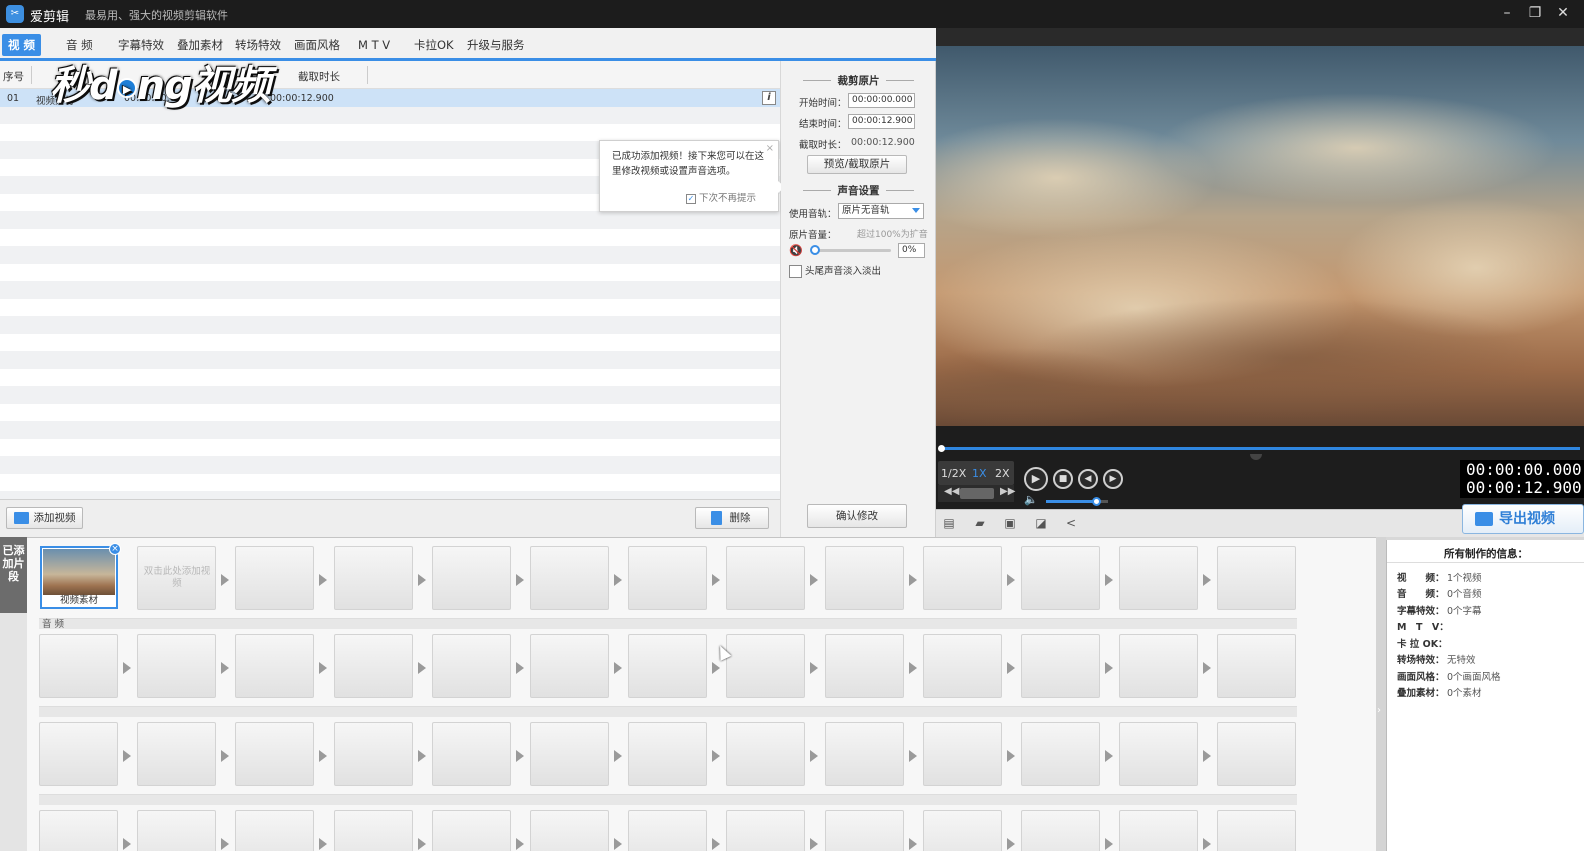  I want to click on tooltip-close-icon: ×, so click(770, 148).